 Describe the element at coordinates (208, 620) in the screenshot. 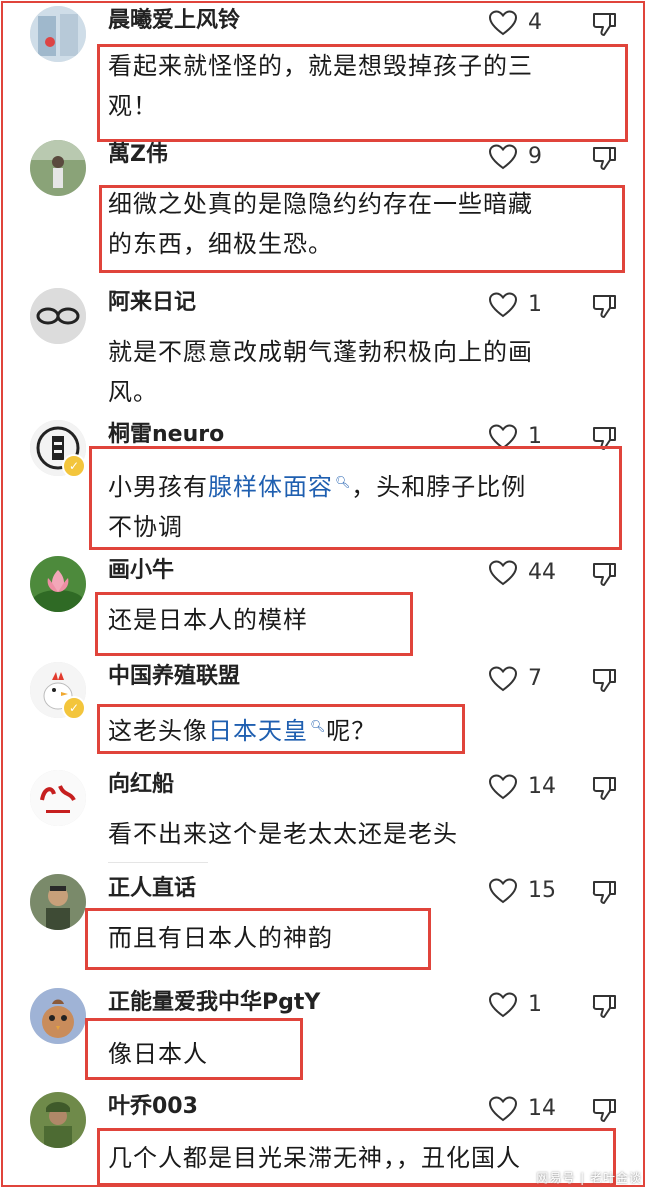

I see `comment-text: 还是日本人的模样` at that location.